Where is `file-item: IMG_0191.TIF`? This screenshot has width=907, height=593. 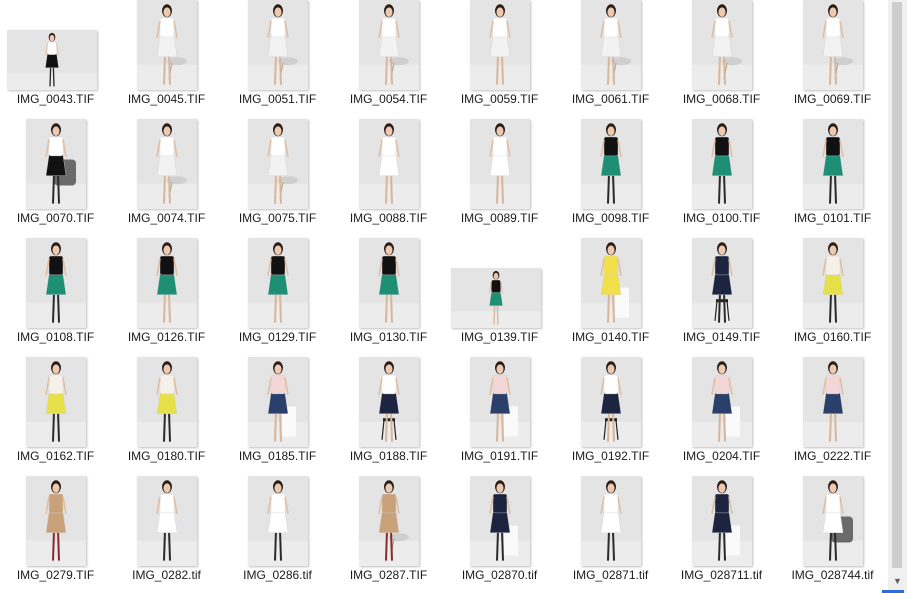 file-item: IMG_0191.TIF is located at coordinates (499, 416).